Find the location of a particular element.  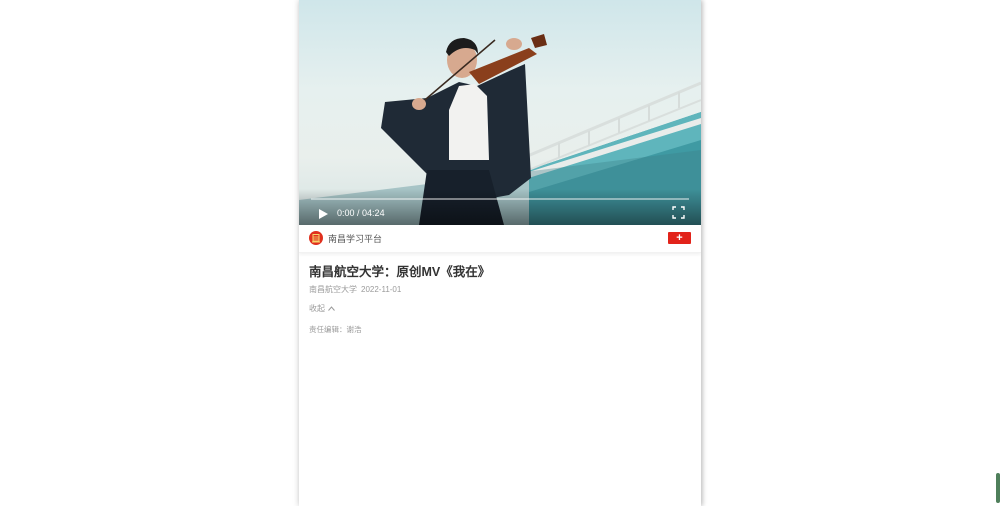

chevron-up-icon is located at coordinates (331, 309).